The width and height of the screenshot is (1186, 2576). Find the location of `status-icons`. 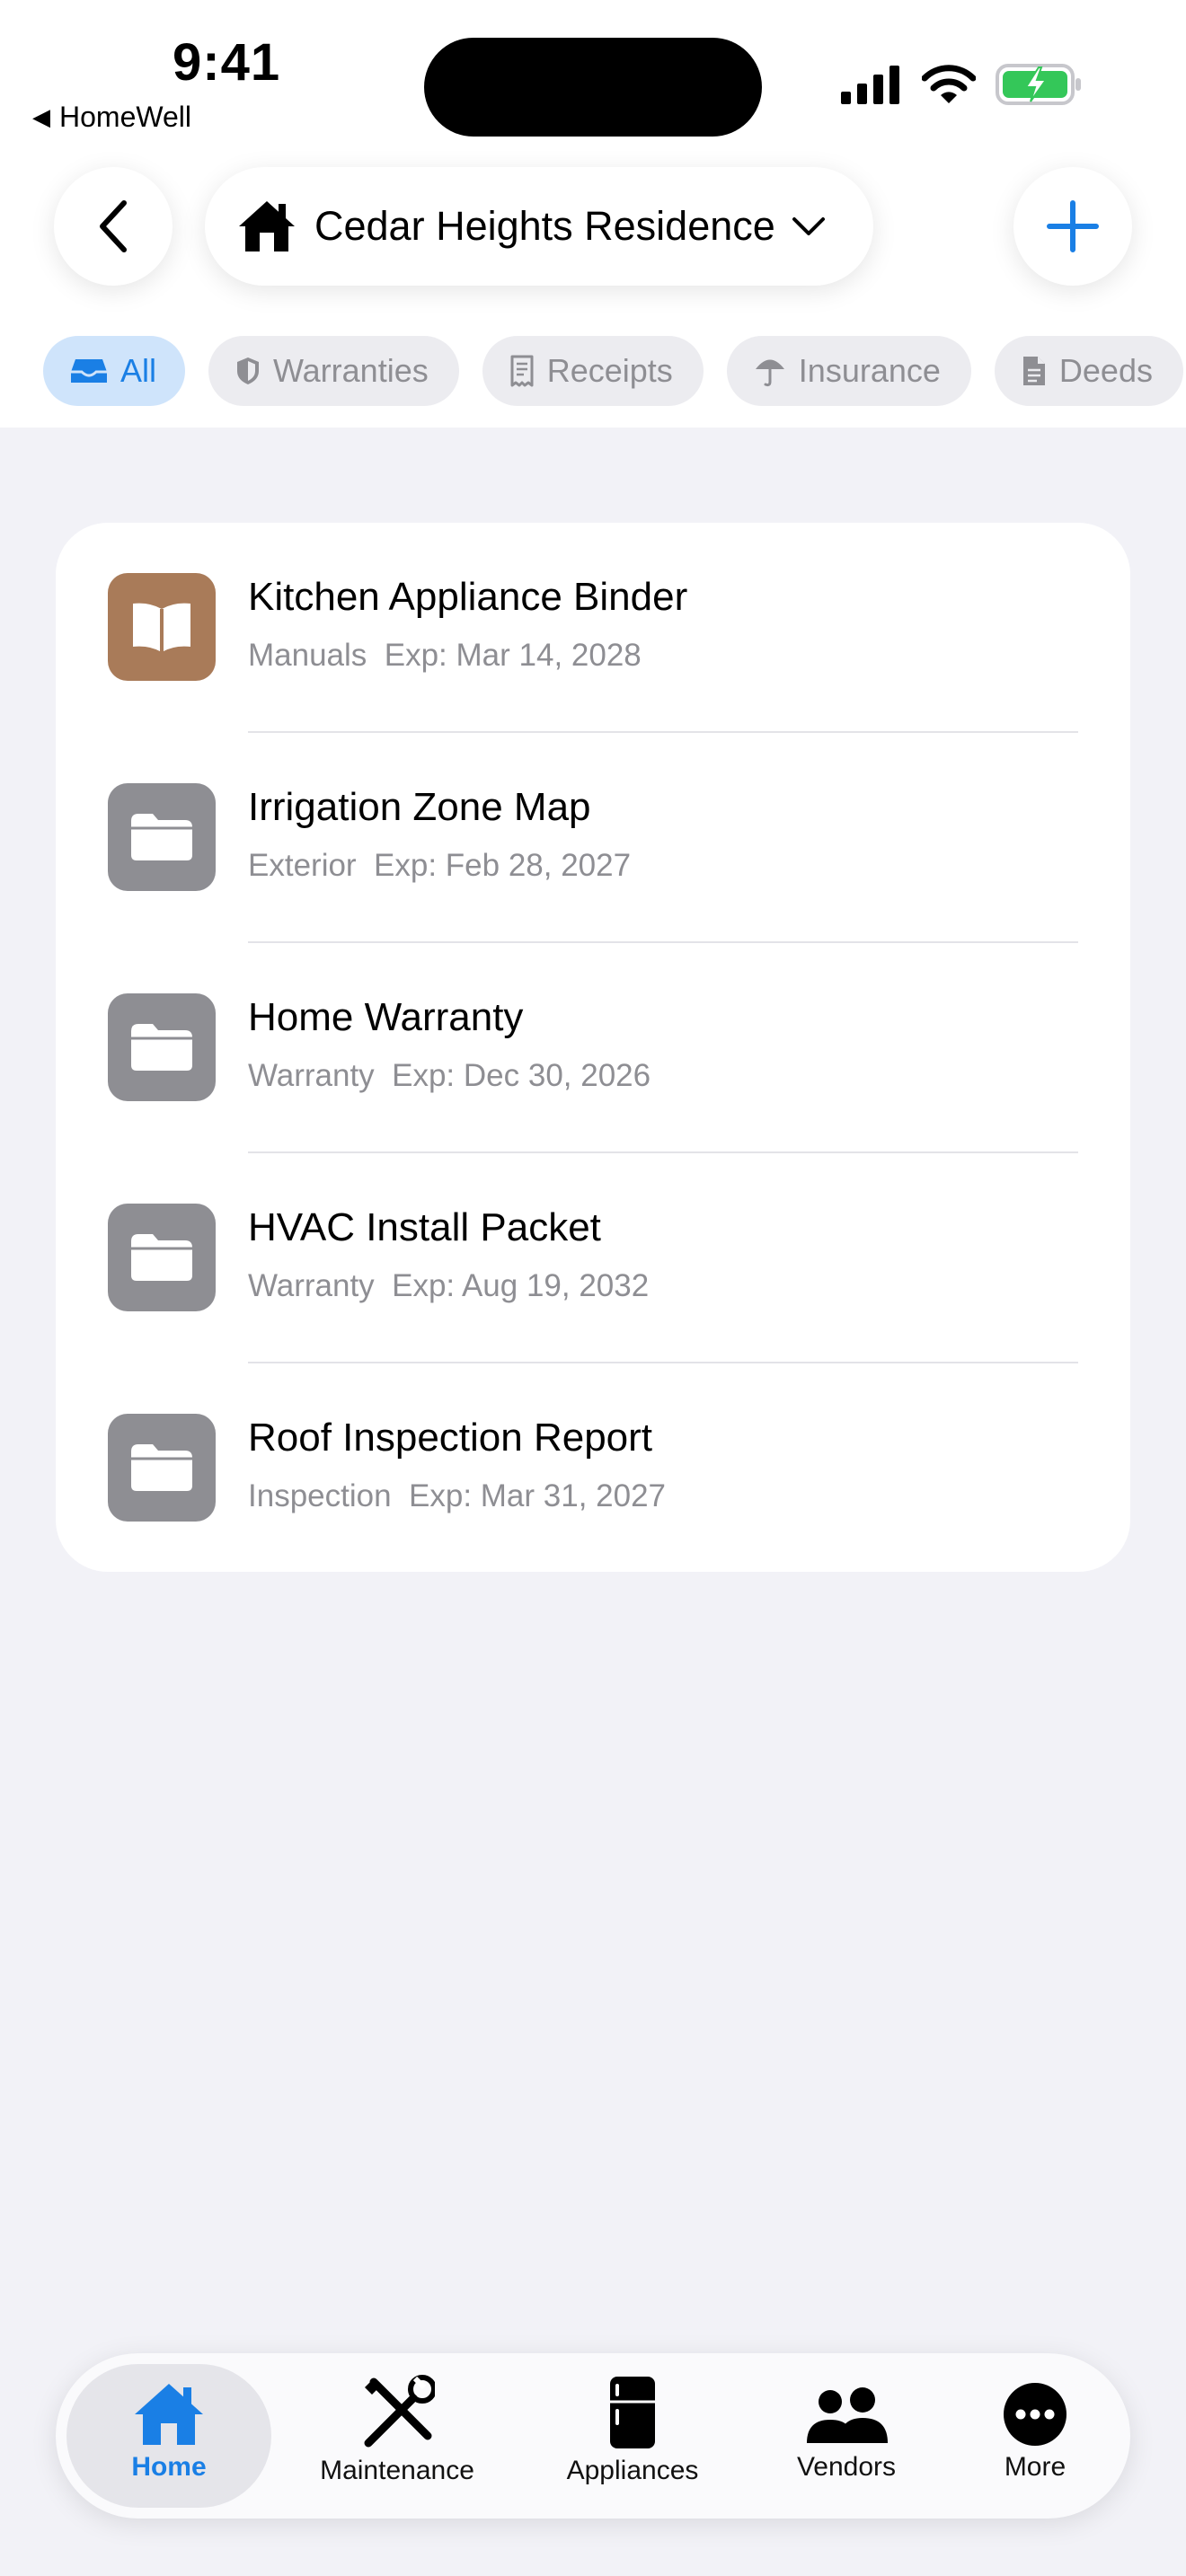

status-icons is located at coordinates (961, 84).